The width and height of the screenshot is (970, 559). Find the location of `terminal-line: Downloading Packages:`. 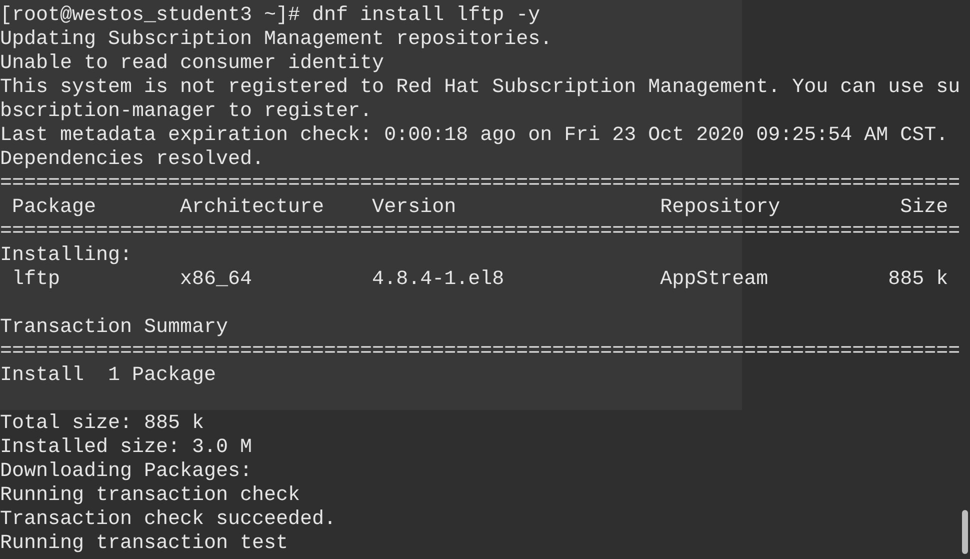

terminal-line: Downloading Packages: is located at coordinates (126, 472).